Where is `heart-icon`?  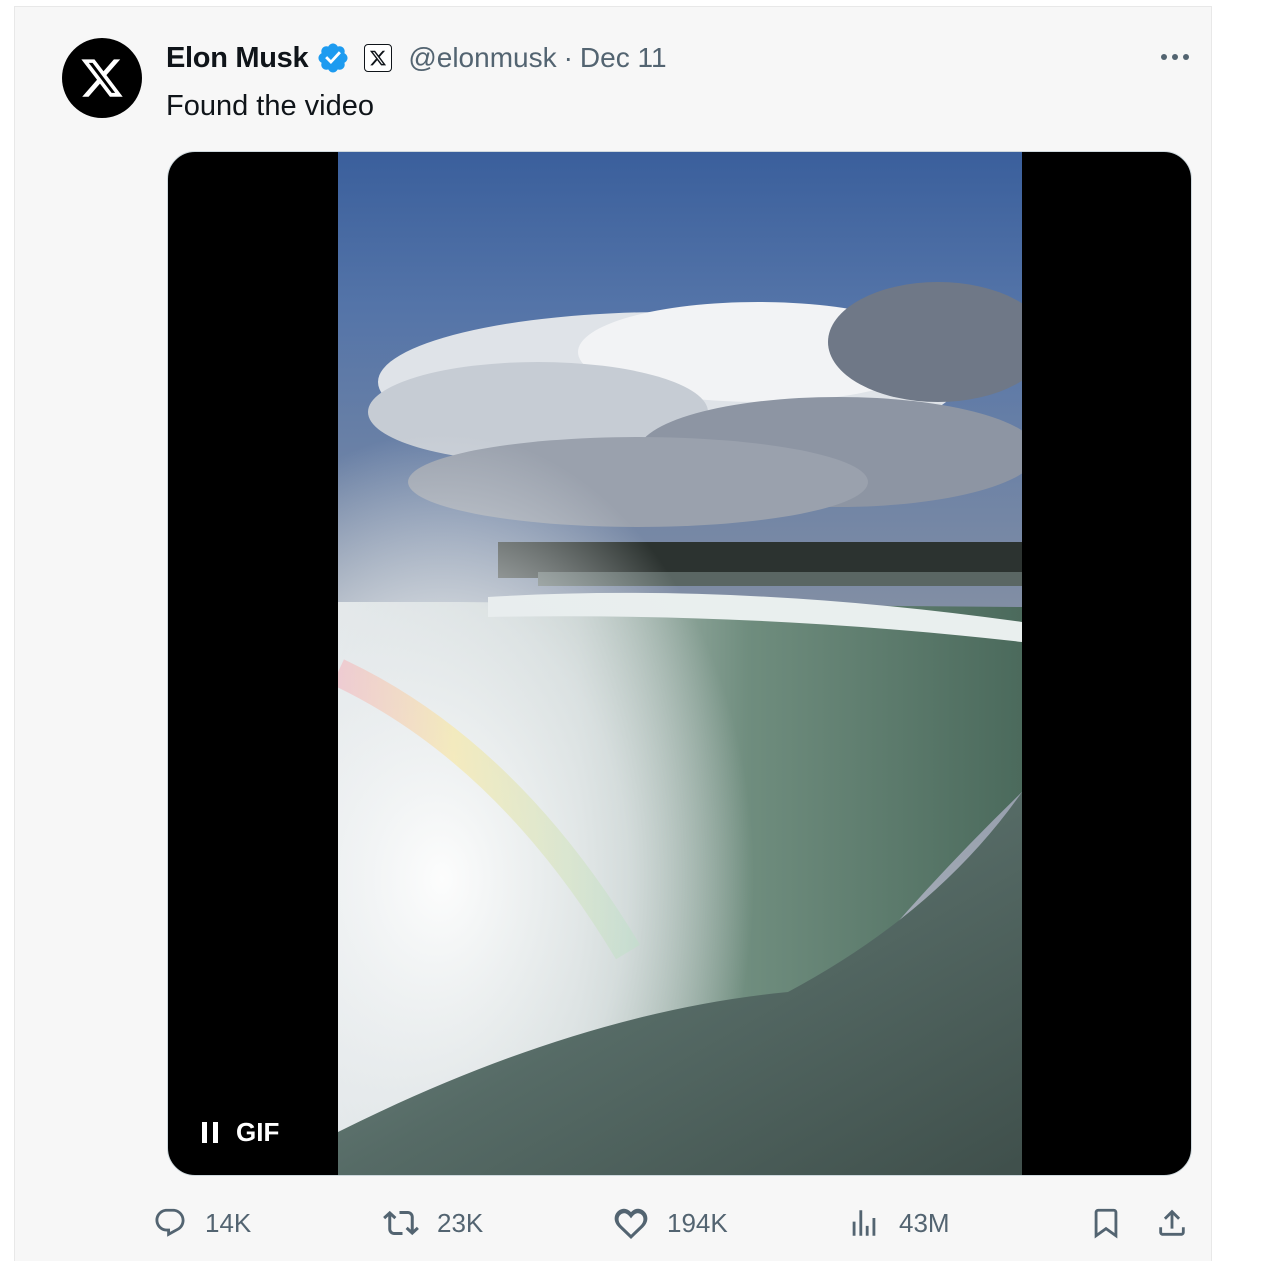 heart-icon is located at coordinates (631, 1223).